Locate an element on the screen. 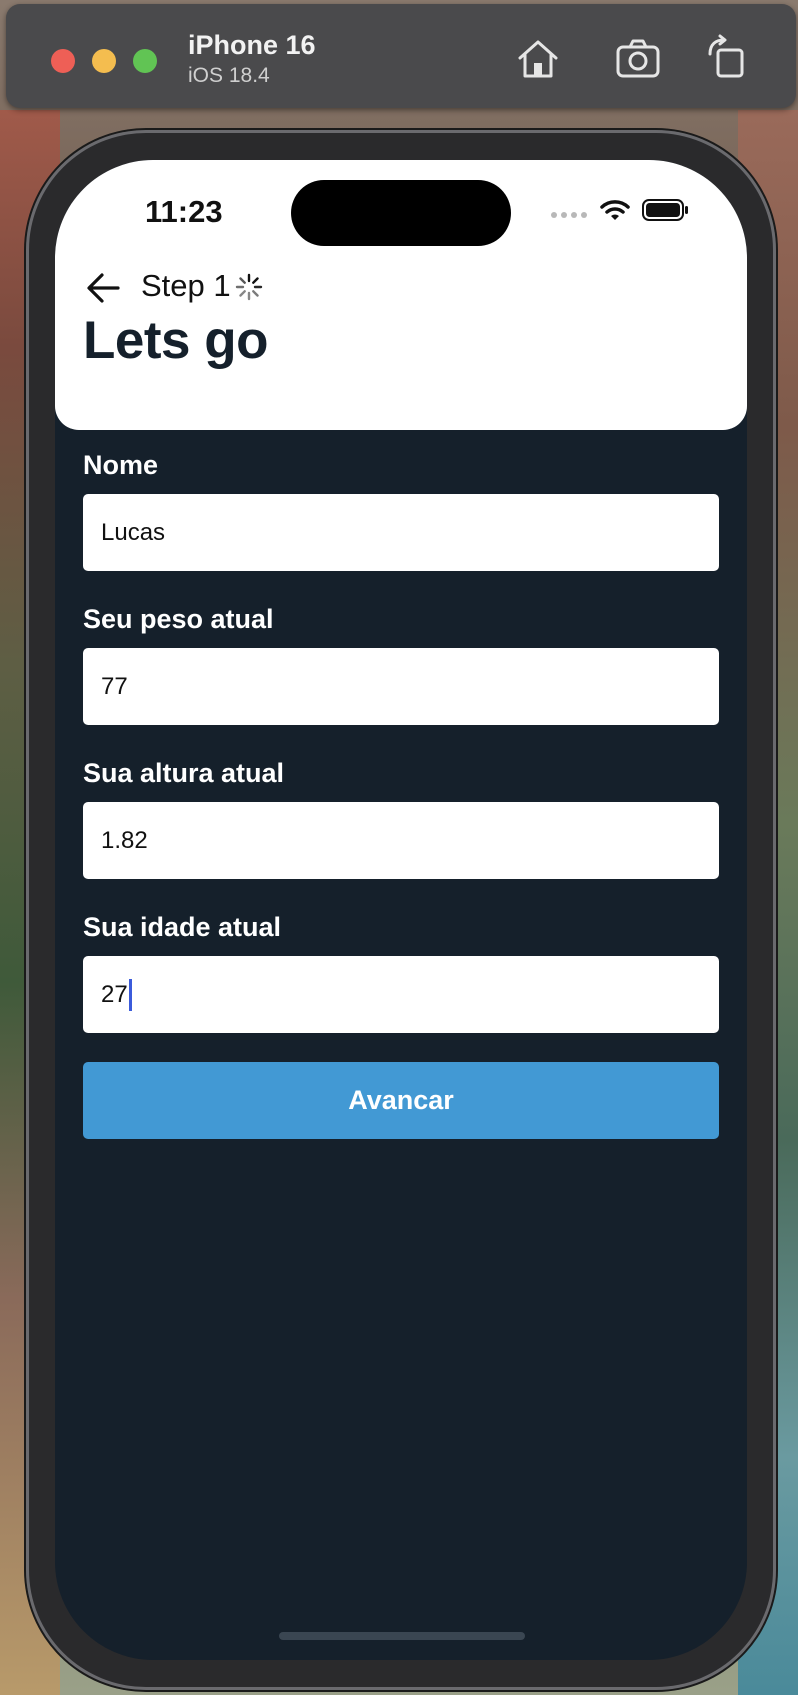  minimize-window-button is located at coordinates (104, 61).